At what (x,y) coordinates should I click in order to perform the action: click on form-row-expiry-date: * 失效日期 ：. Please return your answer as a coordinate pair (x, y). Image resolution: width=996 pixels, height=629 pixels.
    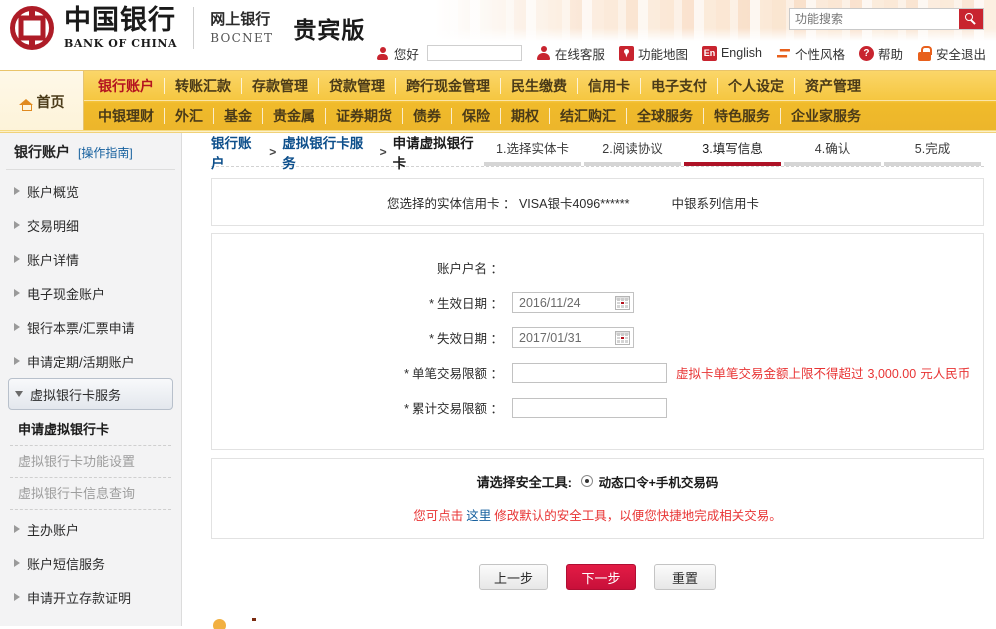
    Looking at the image, I should click on (597, 337).